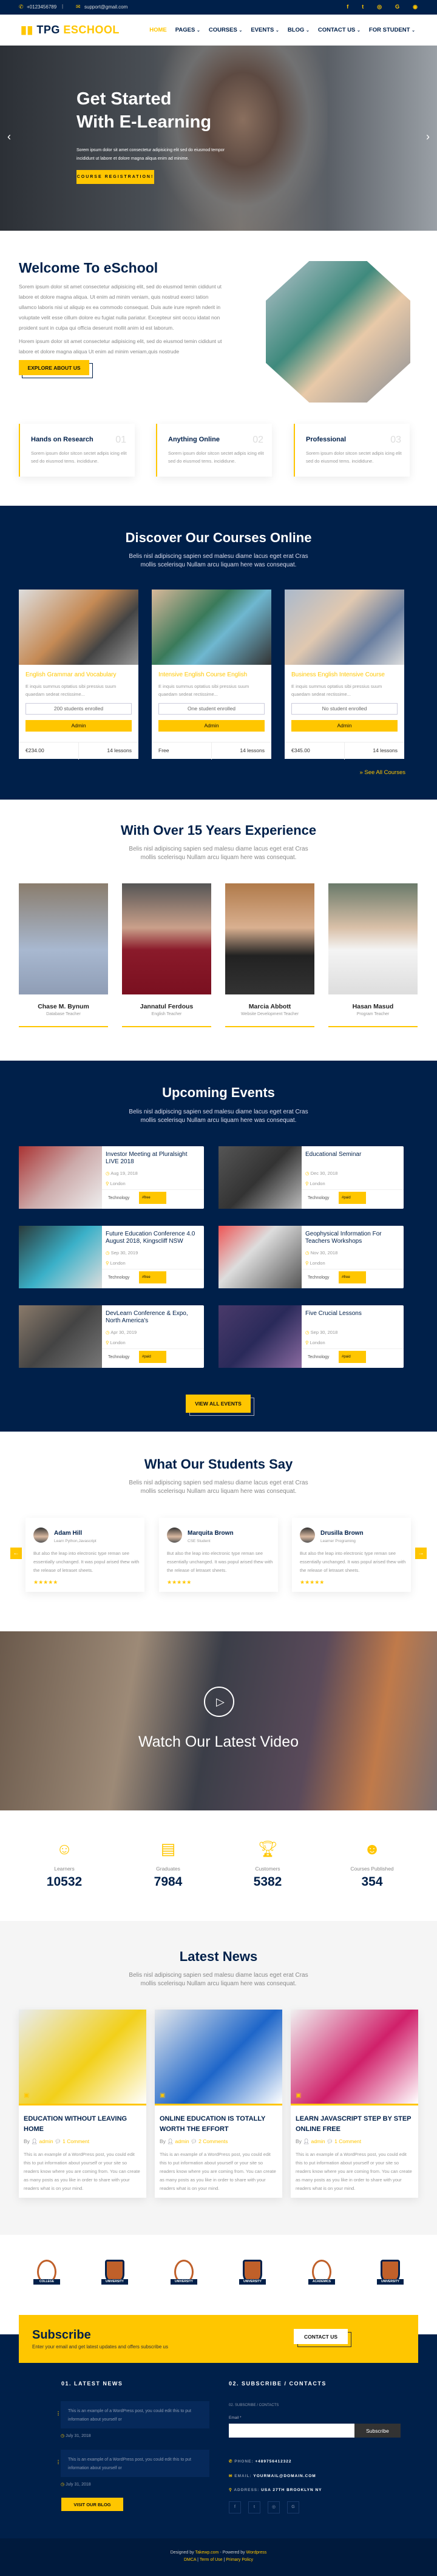 This screenshot has height=2576, width=437. I want to click on feature-number: 02, so click(257, 440).